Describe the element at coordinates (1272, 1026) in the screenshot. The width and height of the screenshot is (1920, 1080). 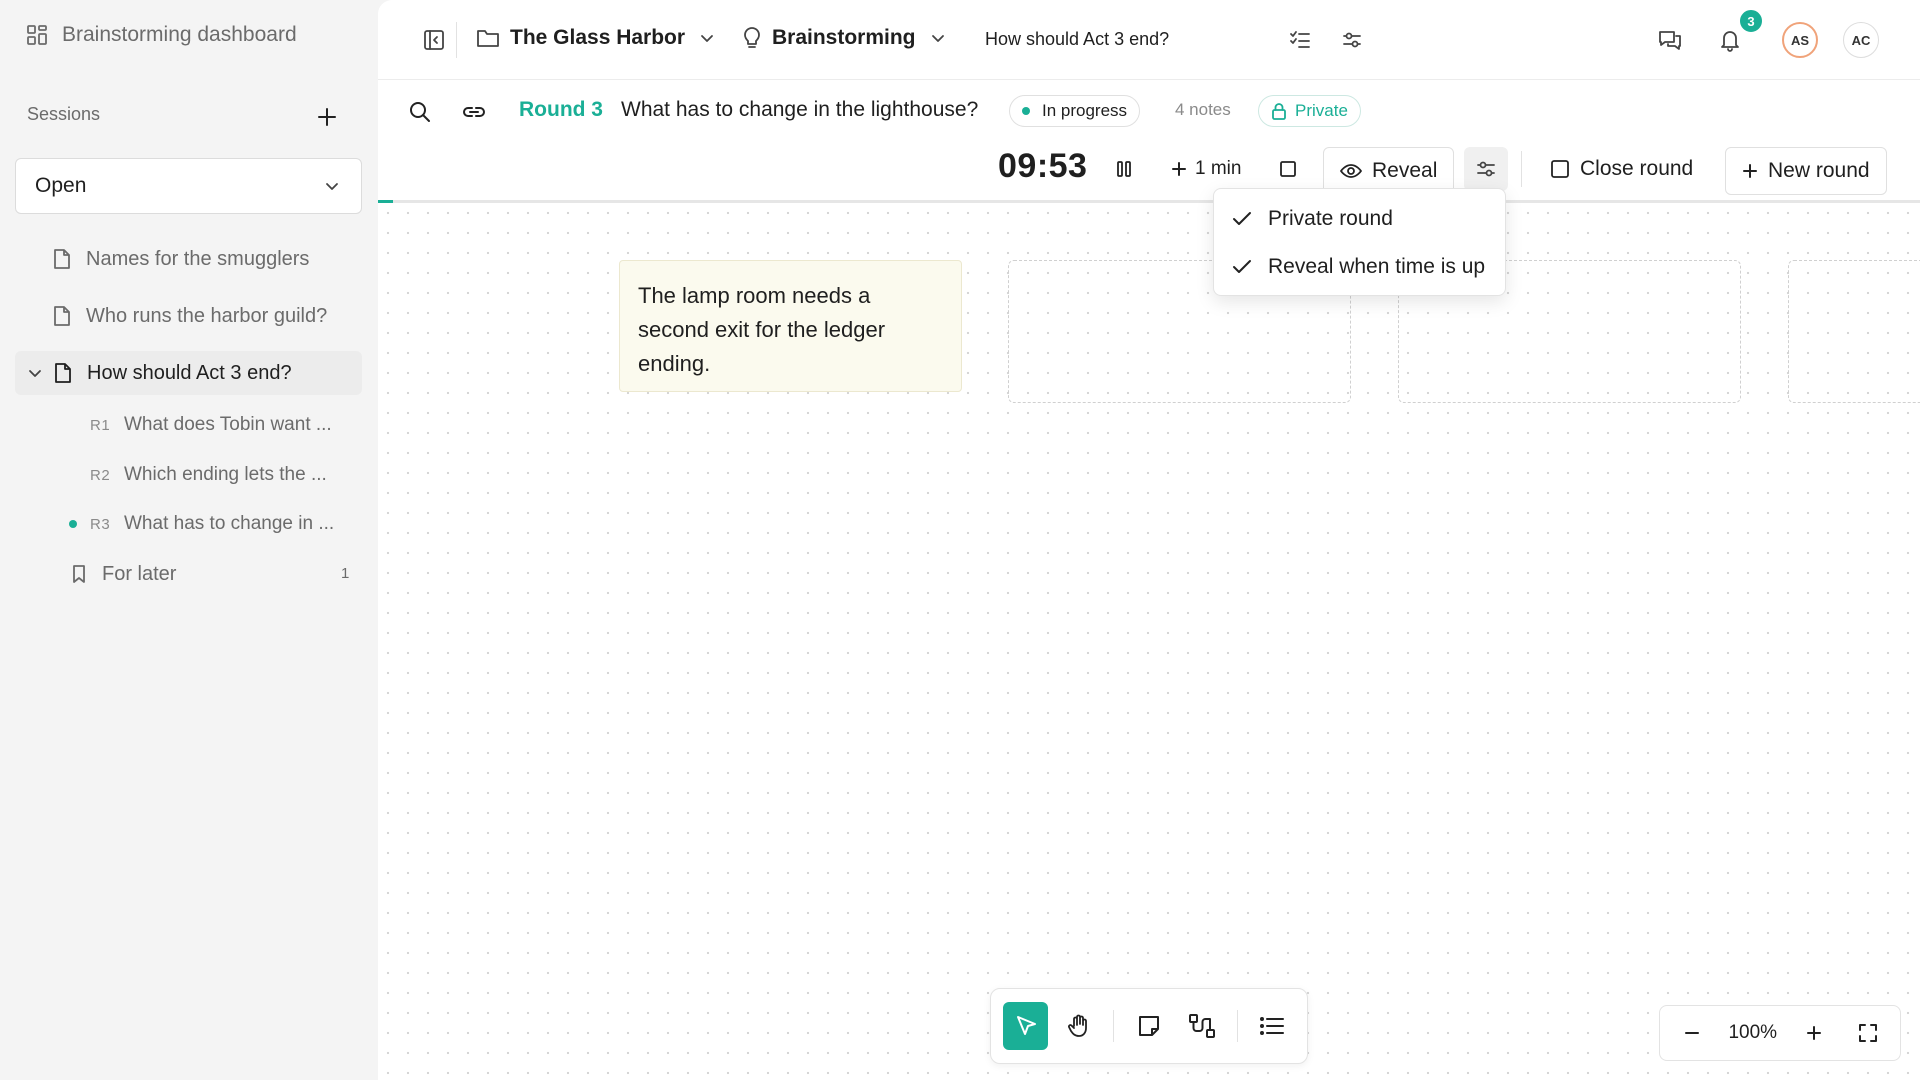
I see `list-view-button` at that location.